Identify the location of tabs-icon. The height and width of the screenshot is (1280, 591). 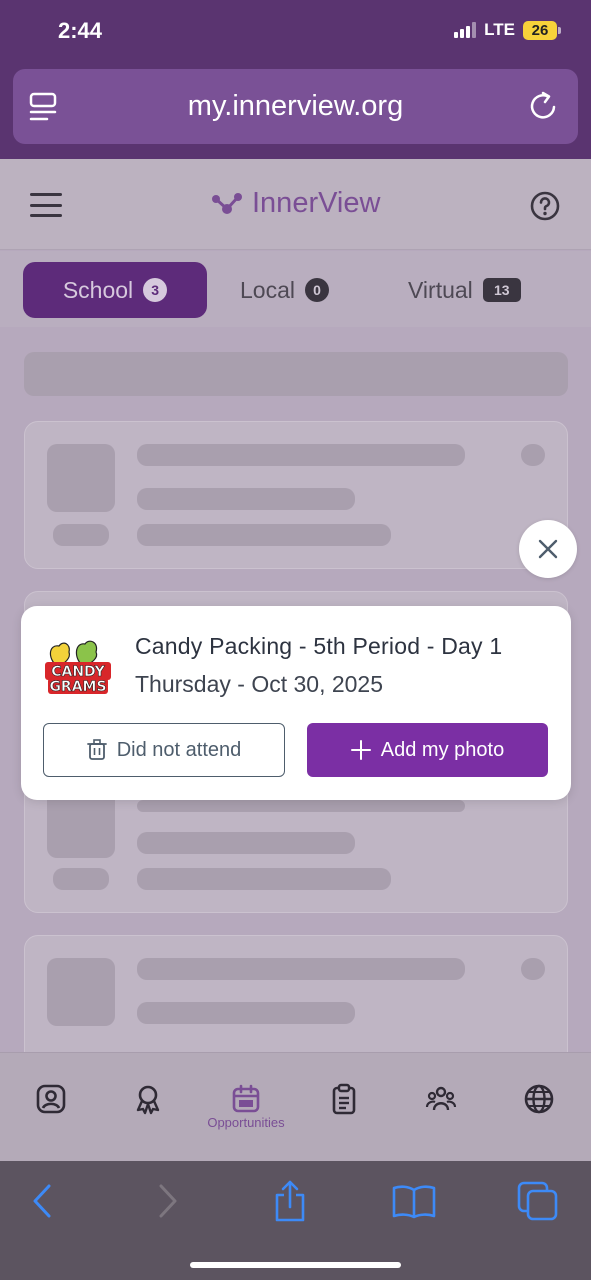
(537, 1201).